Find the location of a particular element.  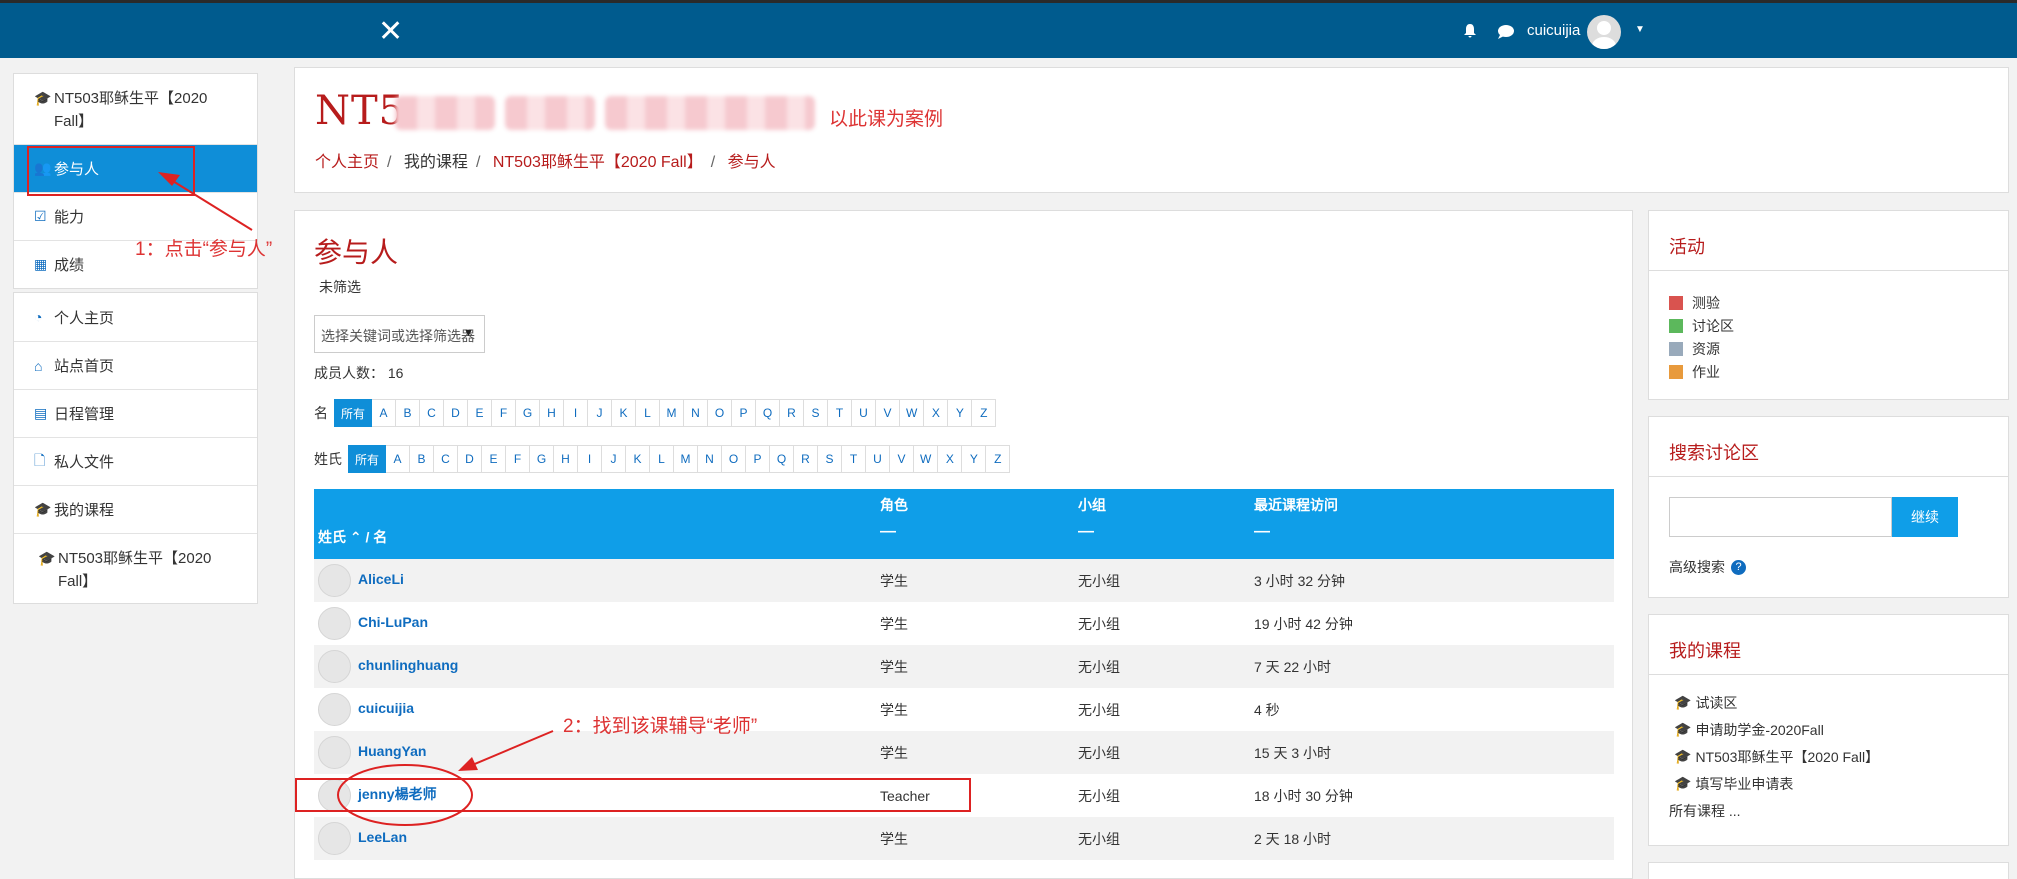

annotation-arrows is located at coordinates (356, 499).